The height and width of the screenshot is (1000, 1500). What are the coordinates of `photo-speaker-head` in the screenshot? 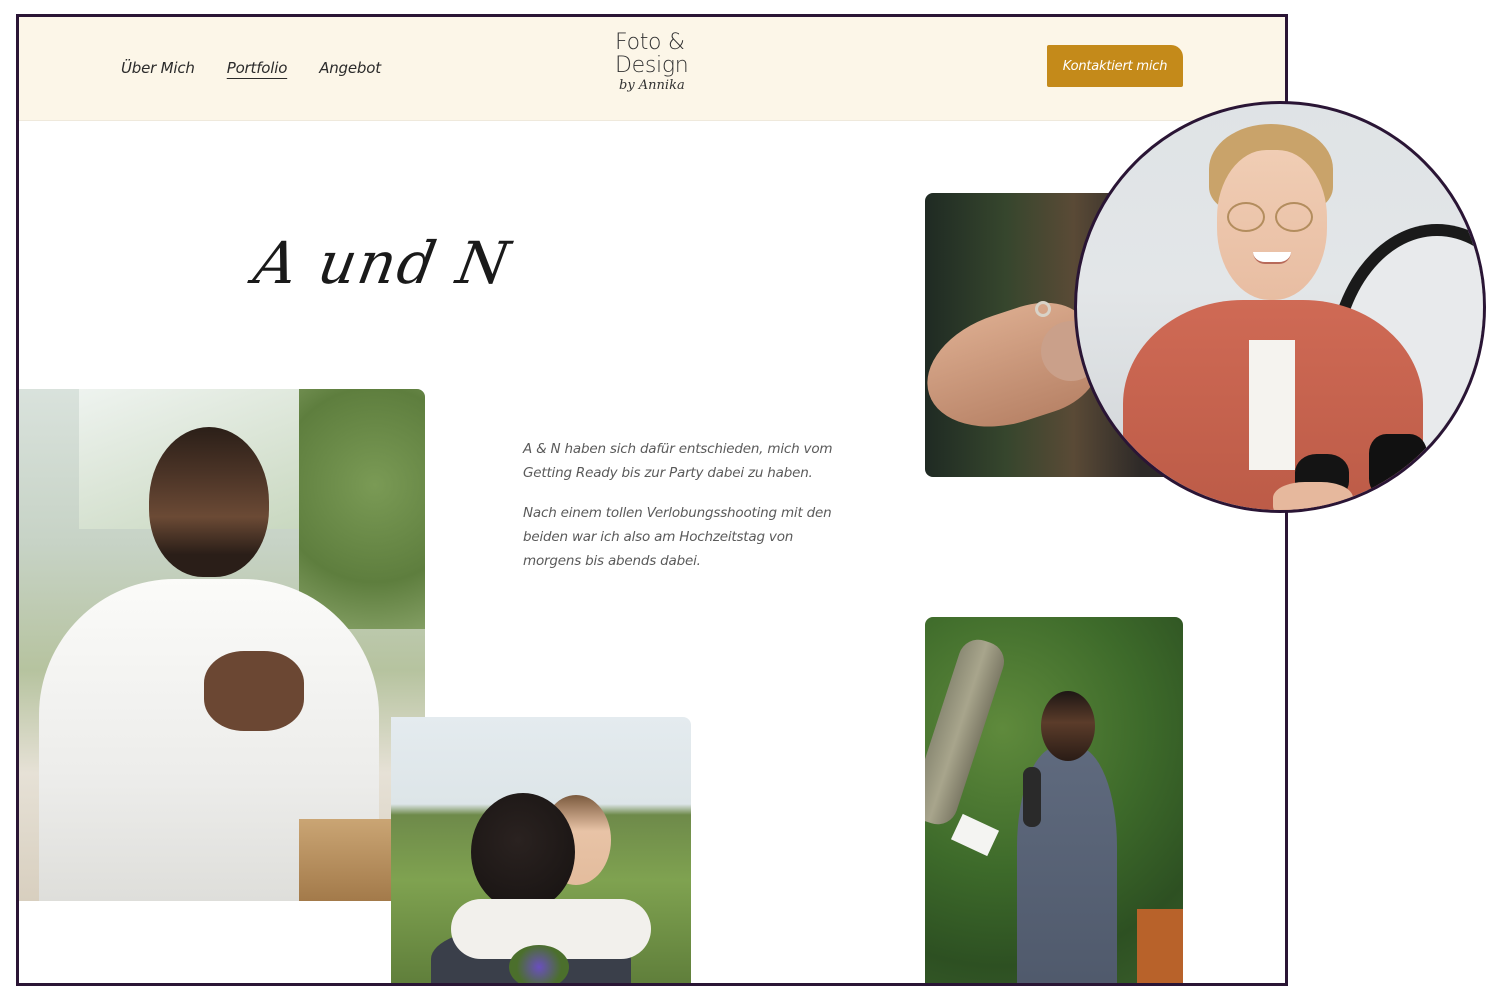 It's located at (1068, 726).